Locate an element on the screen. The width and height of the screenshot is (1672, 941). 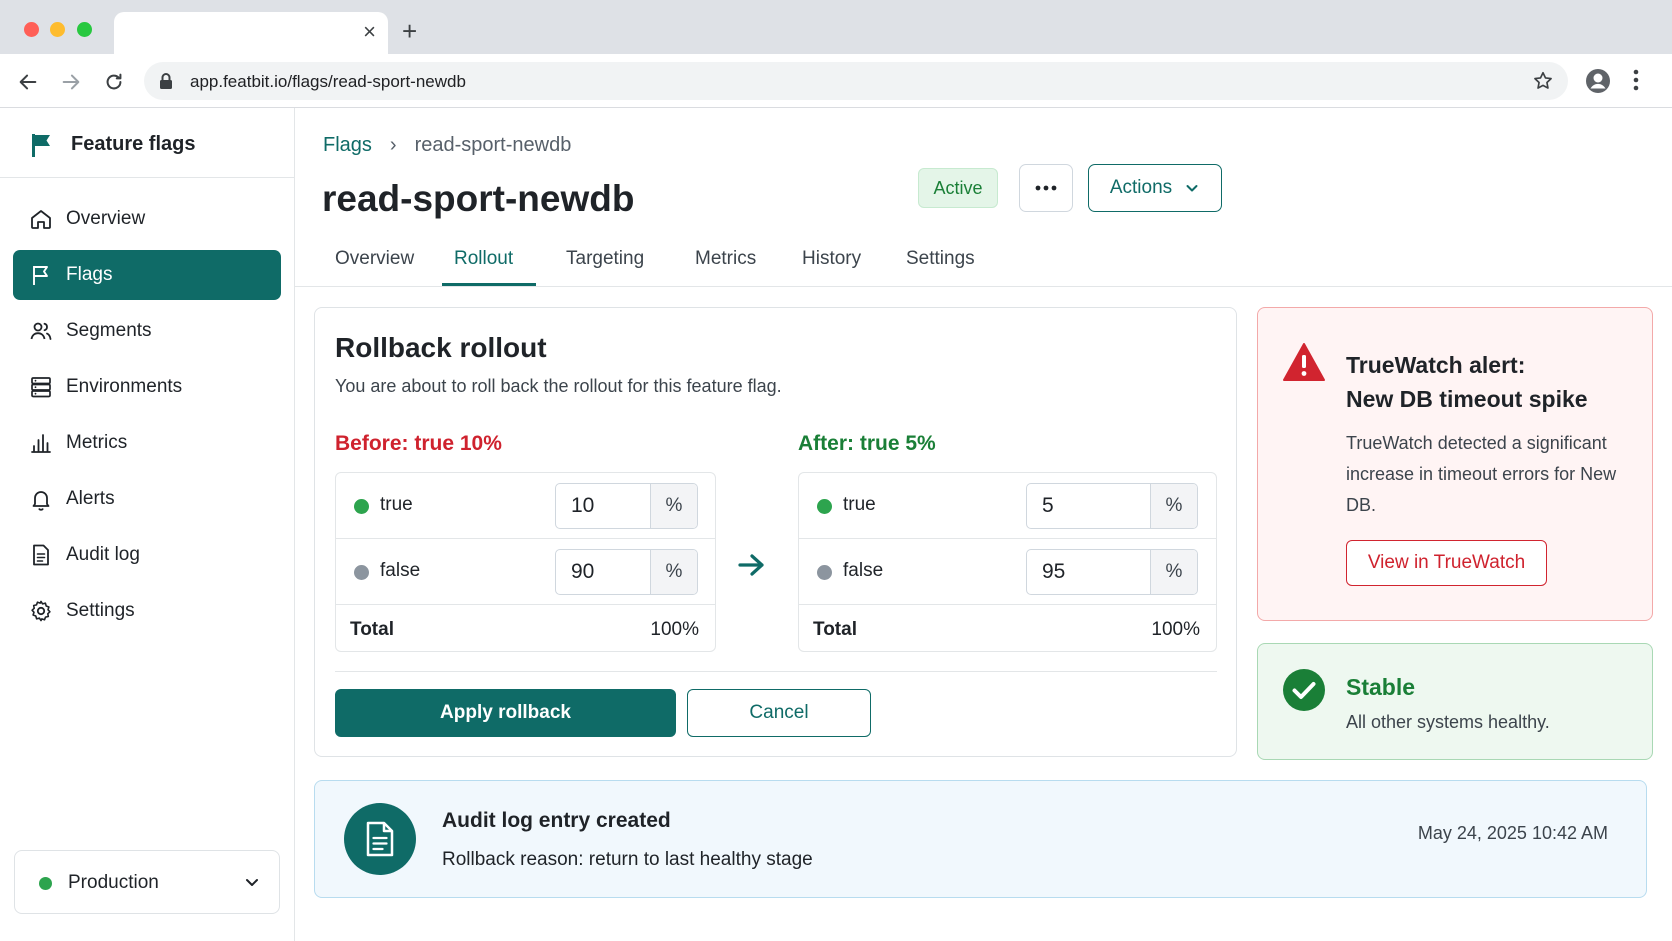
stable-title: Stable is located at coordinates (1381, 687).